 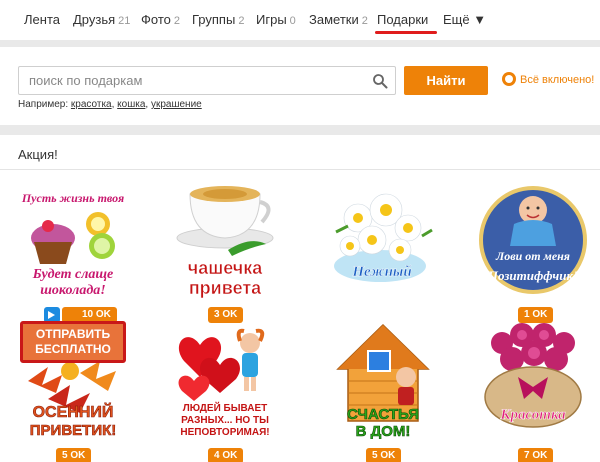 What do you see at coordinates (226, 455) in the screenshot?
I see `price-badge: 4 OK` at bounding box center [226, 455].